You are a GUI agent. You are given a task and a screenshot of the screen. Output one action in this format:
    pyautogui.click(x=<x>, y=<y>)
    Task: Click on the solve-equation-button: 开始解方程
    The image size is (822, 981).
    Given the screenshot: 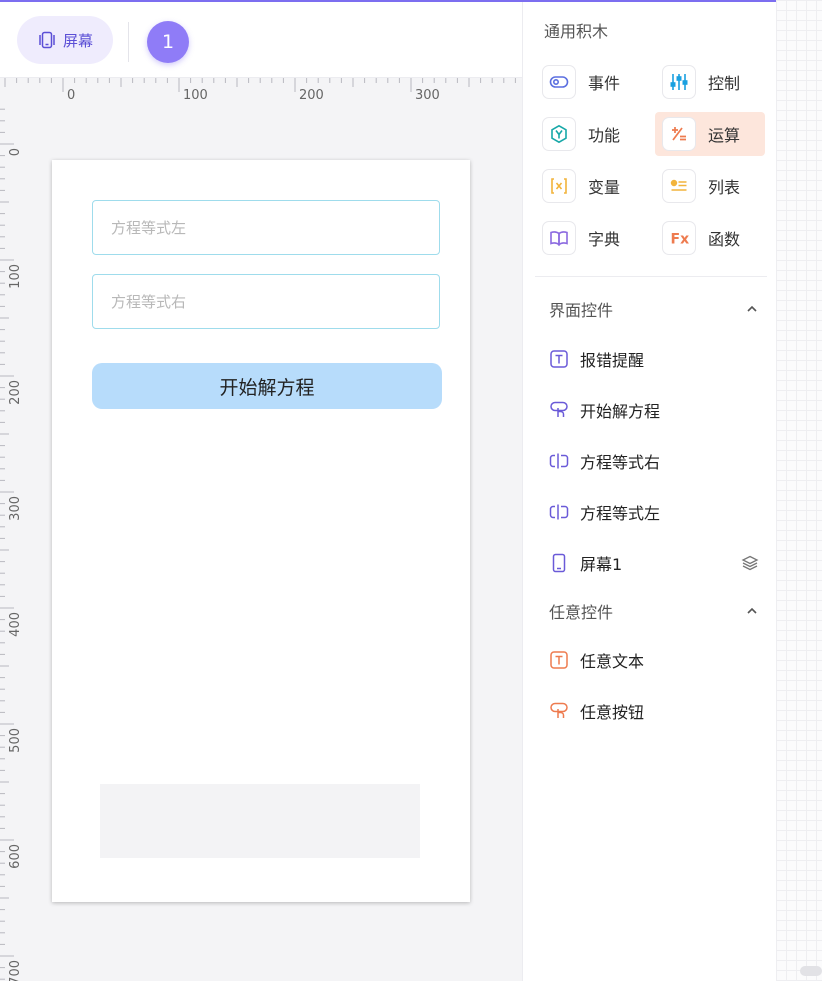 What is the action you would take?
    pyautogui.click(x=267, y=386)
    